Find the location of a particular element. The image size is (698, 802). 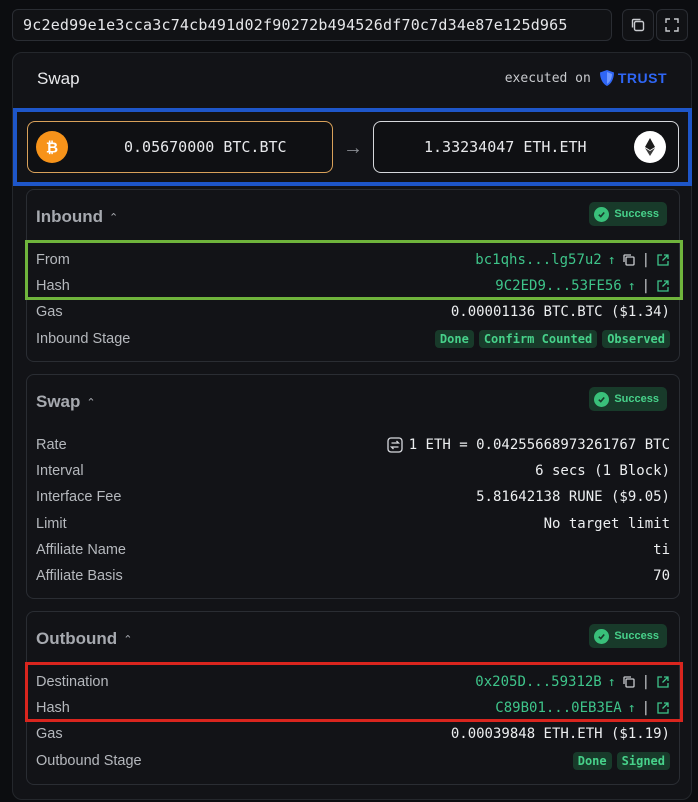

trust-logo: TRUST is located at coordinates (633, 78).